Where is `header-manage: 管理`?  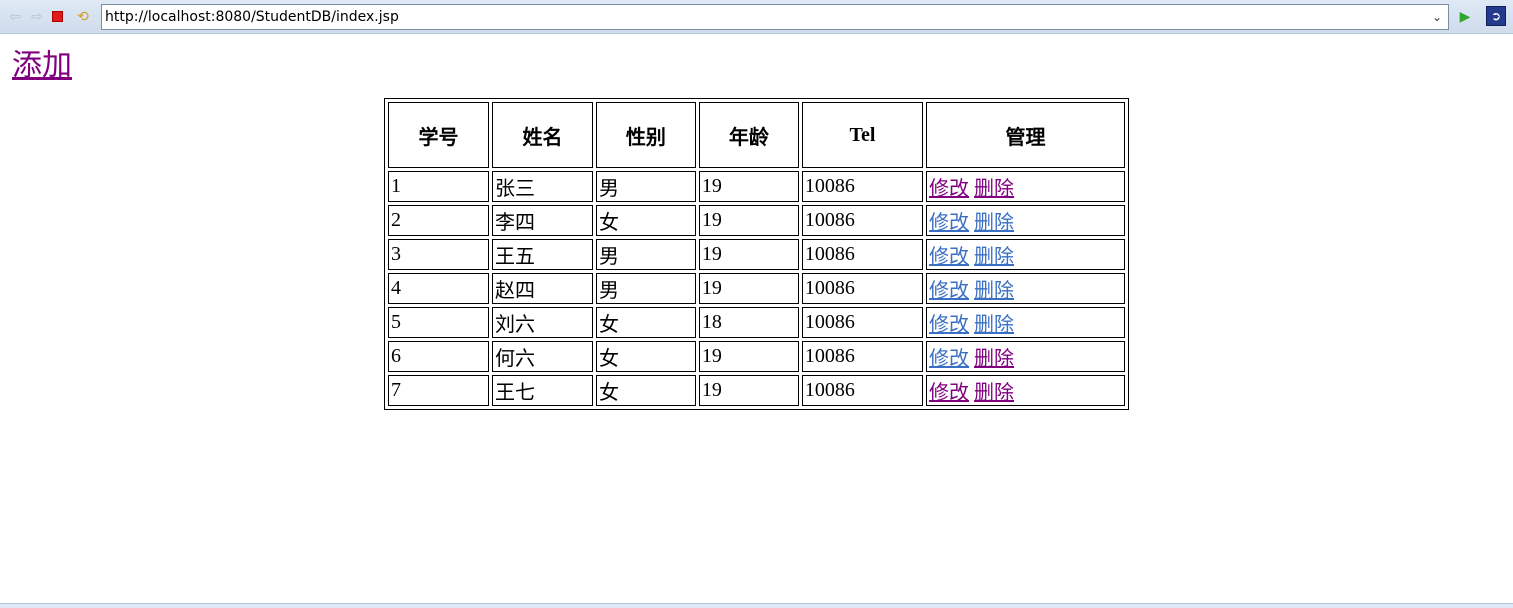 header-manage: 管理 is located at coordinates (1025, 135).